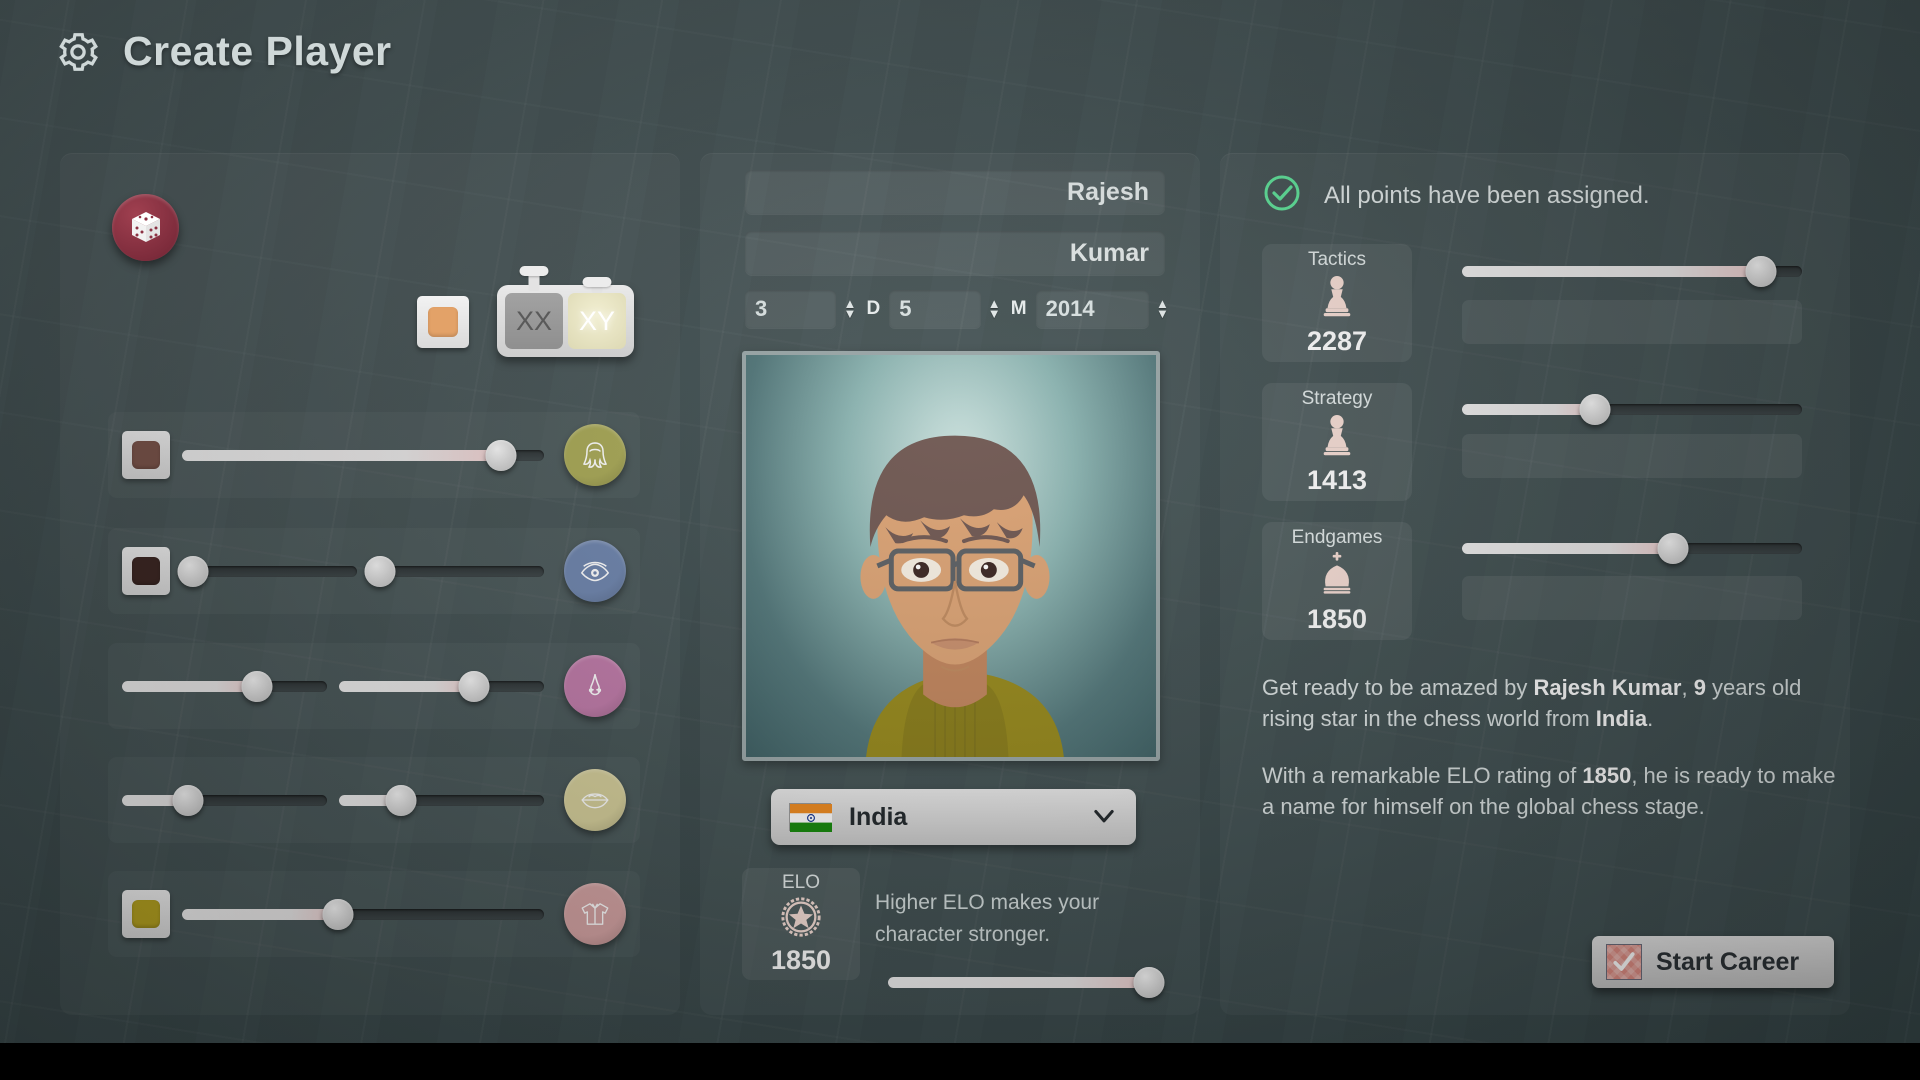 The width and height of the screenshot is (1920, 1080). I want to click on birth-month-stepper: ▲ ▼, so click(994, 308).